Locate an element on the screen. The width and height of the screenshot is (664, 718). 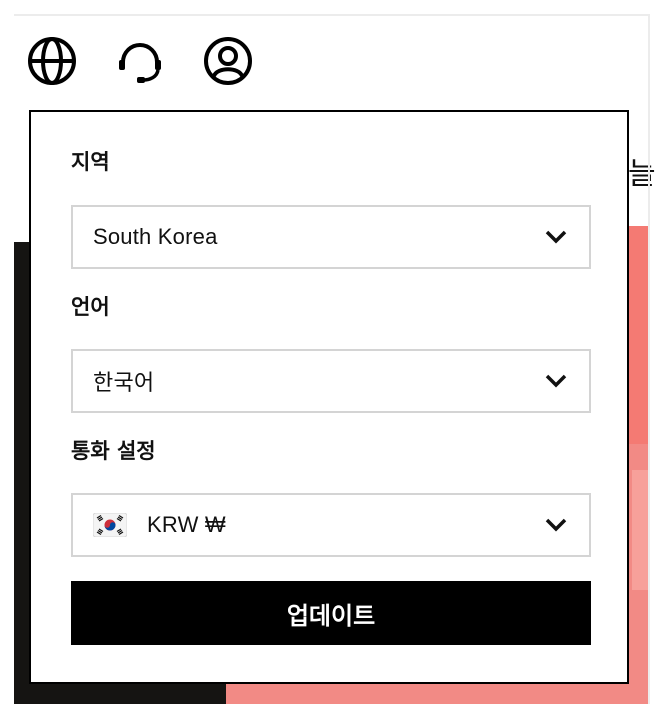
header-icon-bar is located at coordinates (140, 61).